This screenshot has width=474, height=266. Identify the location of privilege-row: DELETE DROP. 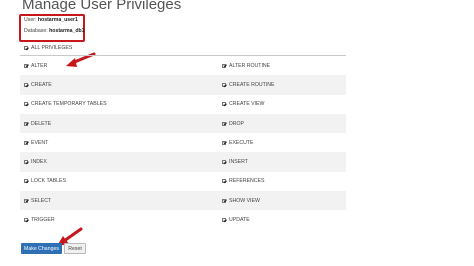
(183, 123).